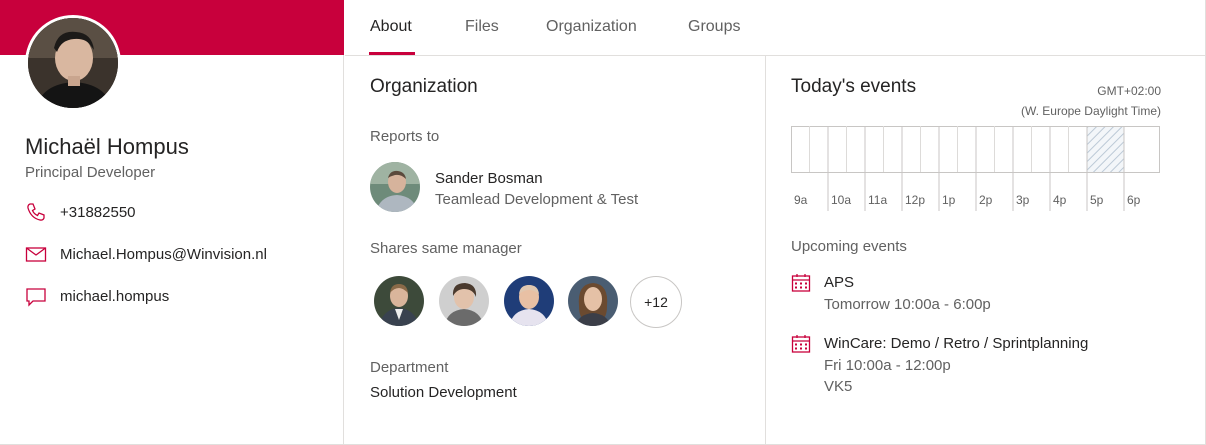  Describe the element at coordinates (392, 53) in the screenshot. I see `active-tab-indicator` at that location.